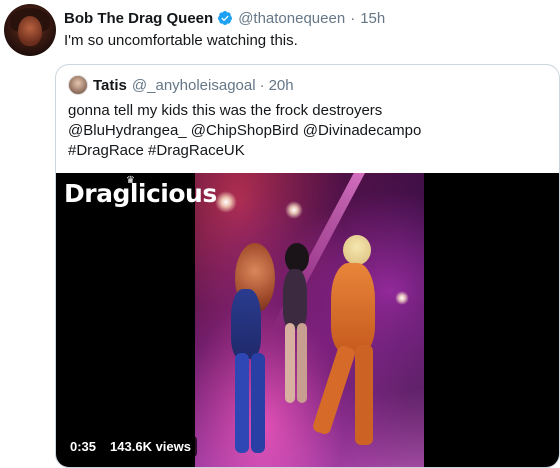 The width and height of the screenshot is (560, 468). I want to click on author-avatar, so click(30, 30).